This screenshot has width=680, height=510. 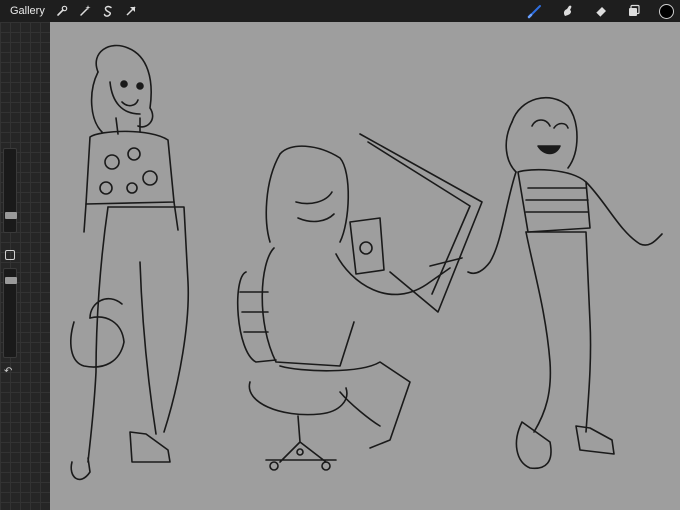 What do you see at coordinates (340, 11) in the screenshot?
I see `top-toolbar: Gallery` at bounding box center [340, 11].